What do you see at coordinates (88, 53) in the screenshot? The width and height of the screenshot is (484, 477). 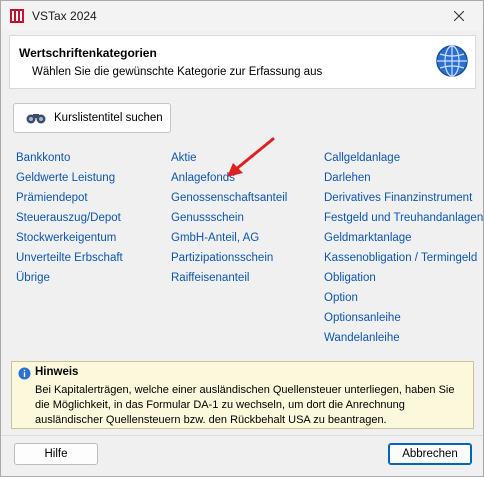 I see `header-title: Wertschriftenkategorien` at bounding box center [88, 53].